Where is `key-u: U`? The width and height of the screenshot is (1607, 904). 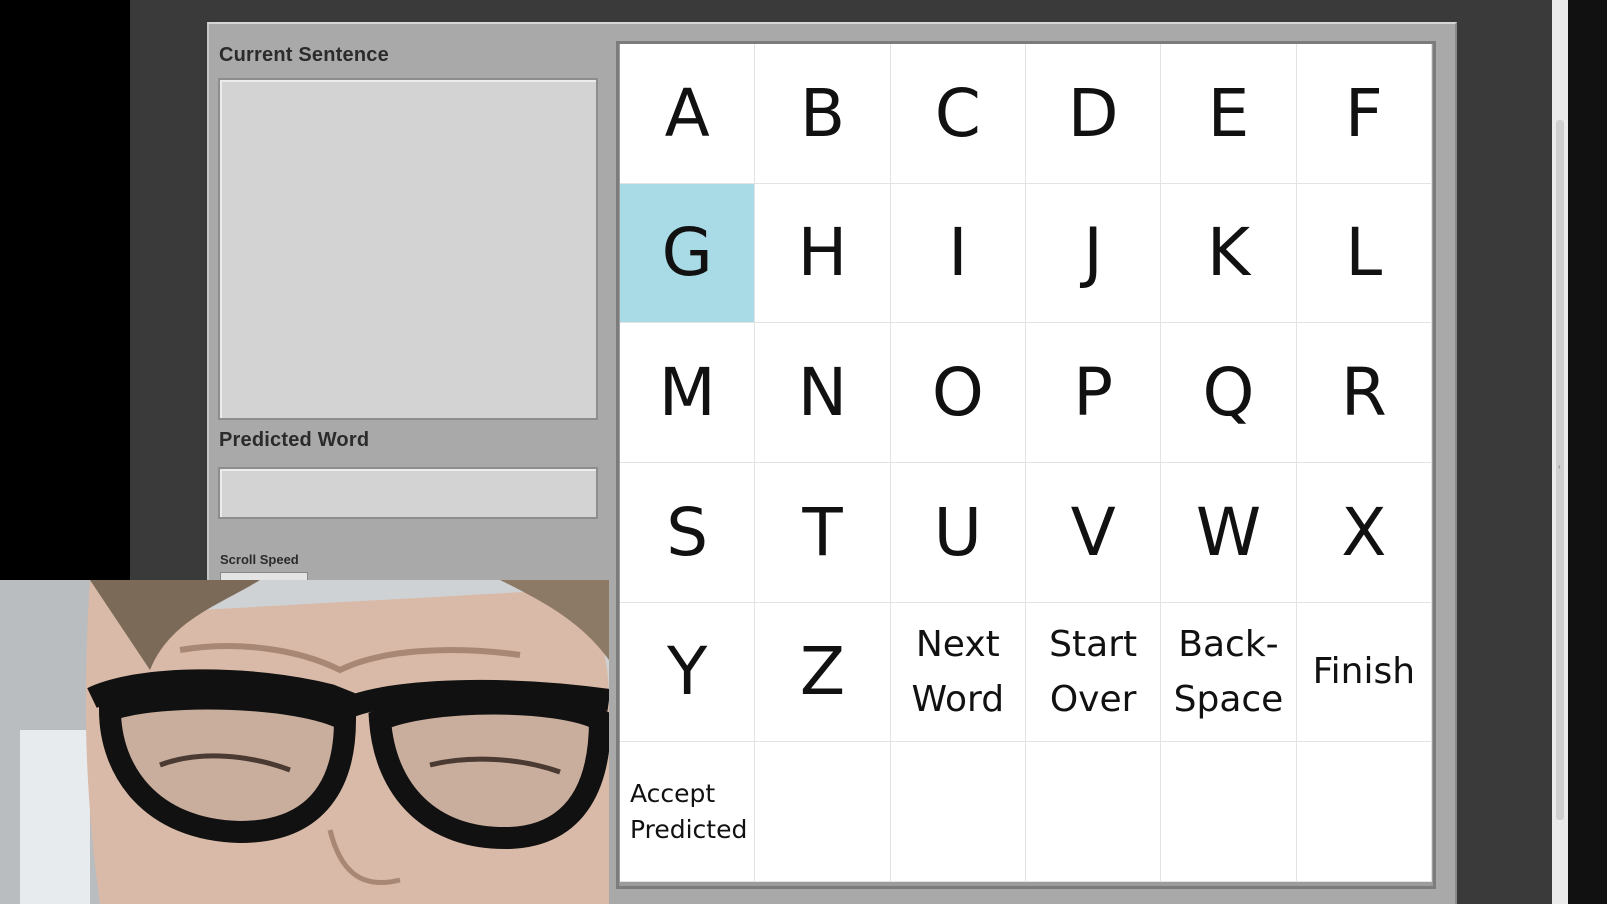
key-u: U is located at coordinates (958, 533).